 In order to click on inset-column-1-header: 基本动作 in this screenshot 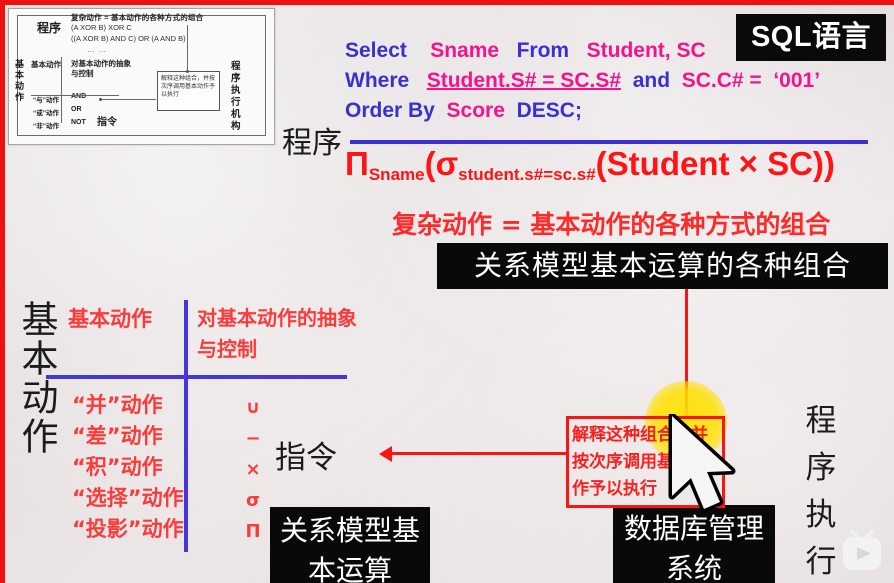, I will do `click(46, 64)`.